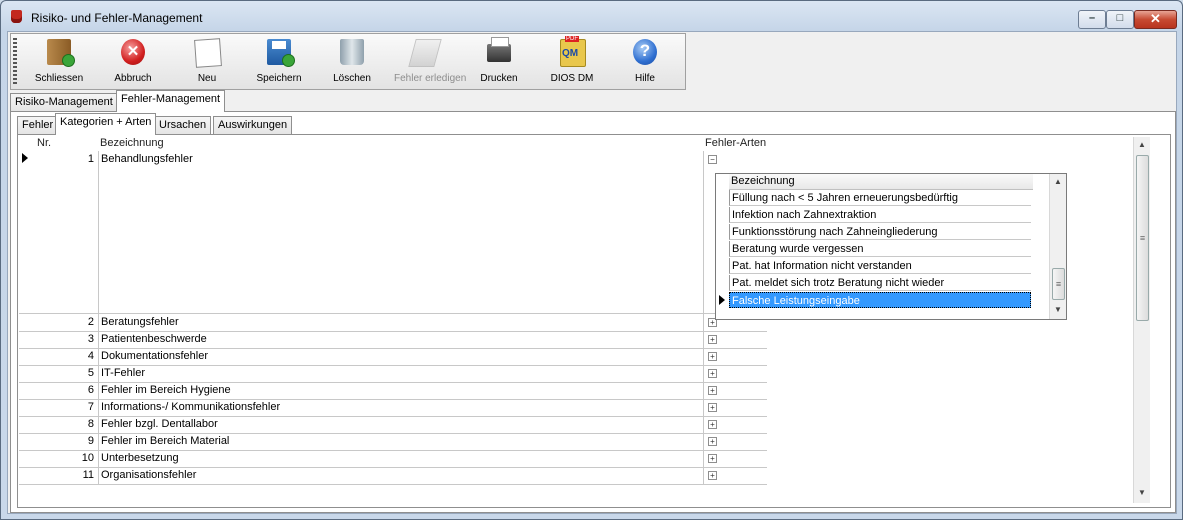  I want to click on column-header-nr: Nr., so click(44, 143).